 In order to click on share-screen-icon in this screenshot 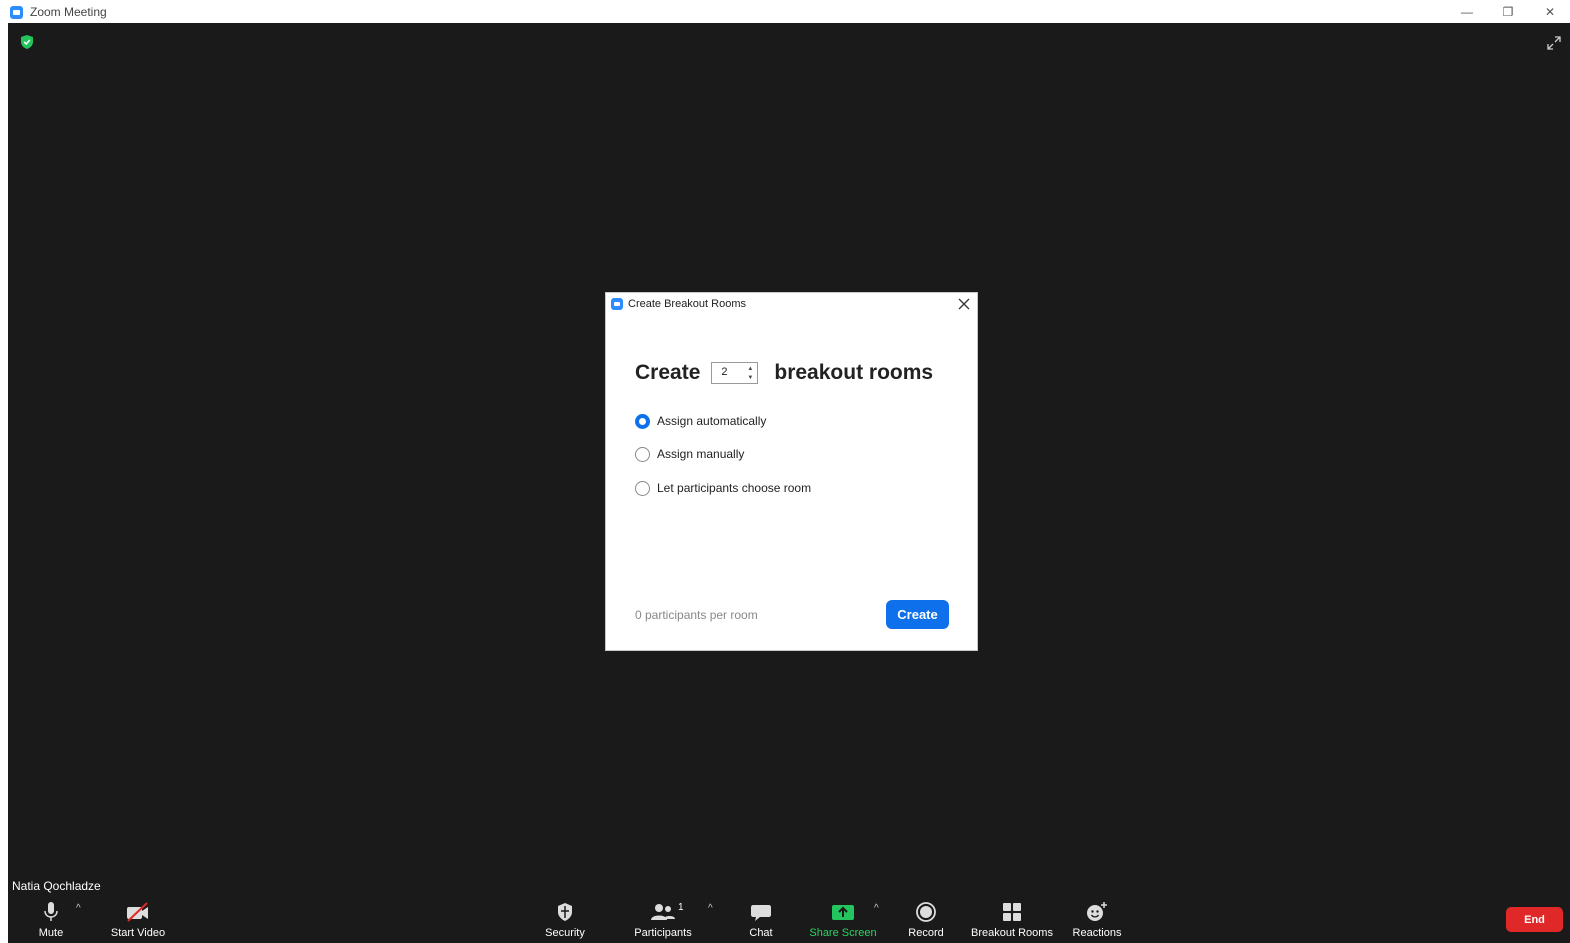, I will do `click(843, 912)`.